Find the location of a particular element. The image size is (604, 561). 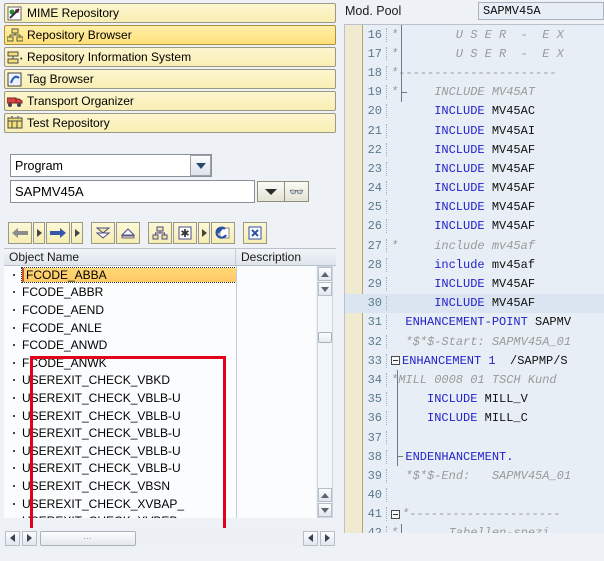

scroll-up-arrow-icon-bottom is located at coordinates (325, 495).